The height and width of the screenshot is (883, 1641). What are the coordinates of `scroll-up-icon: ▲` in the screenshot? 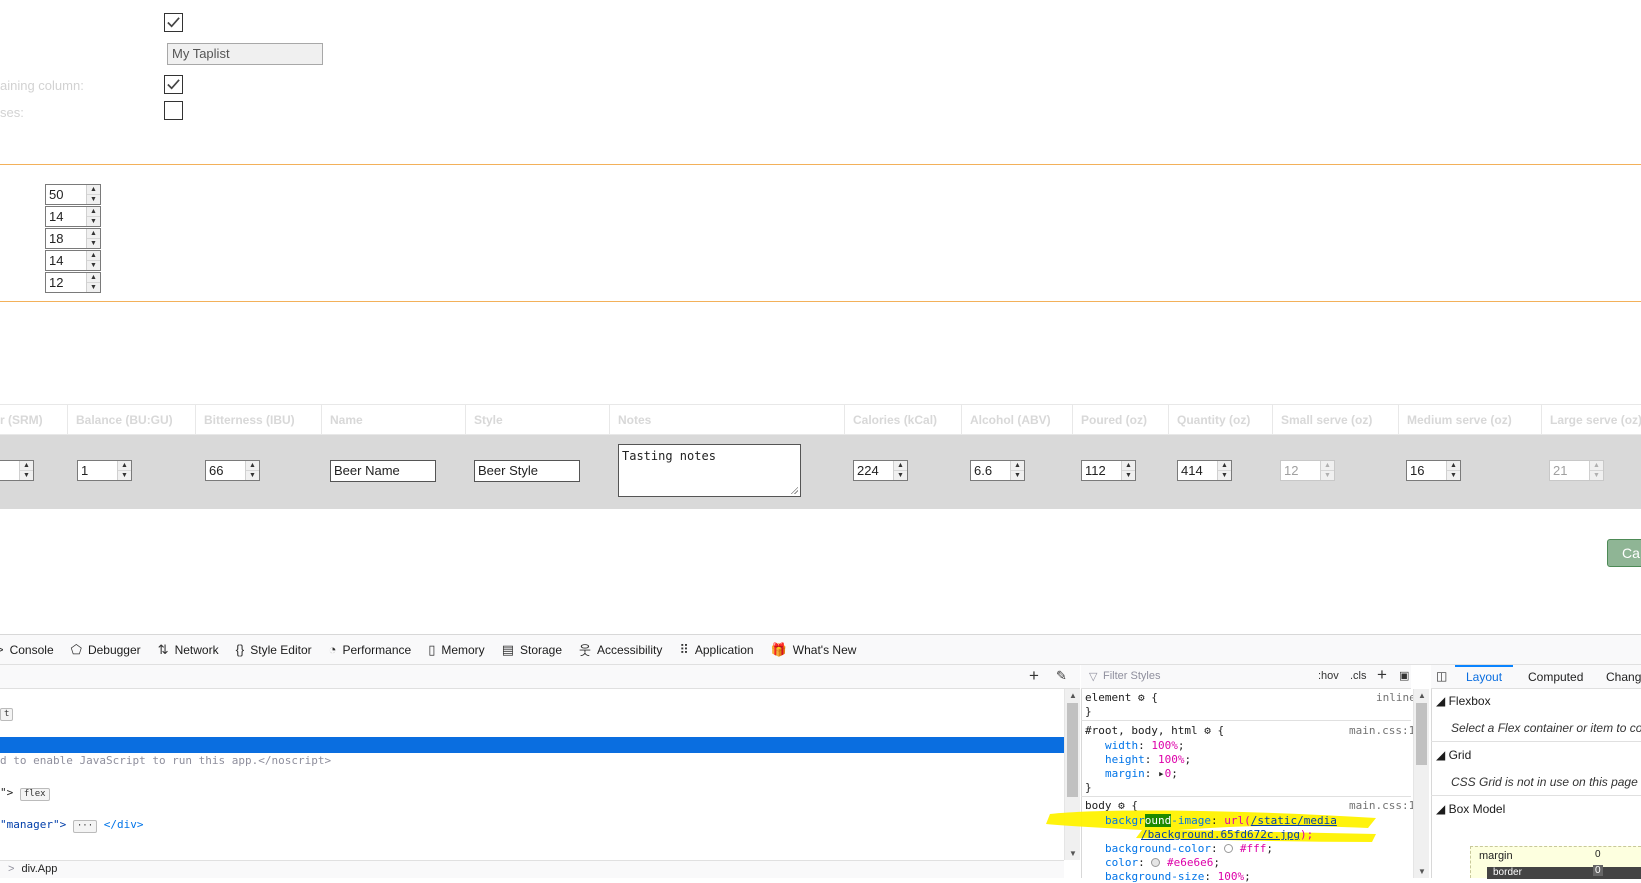 It's located at (1422, 695).